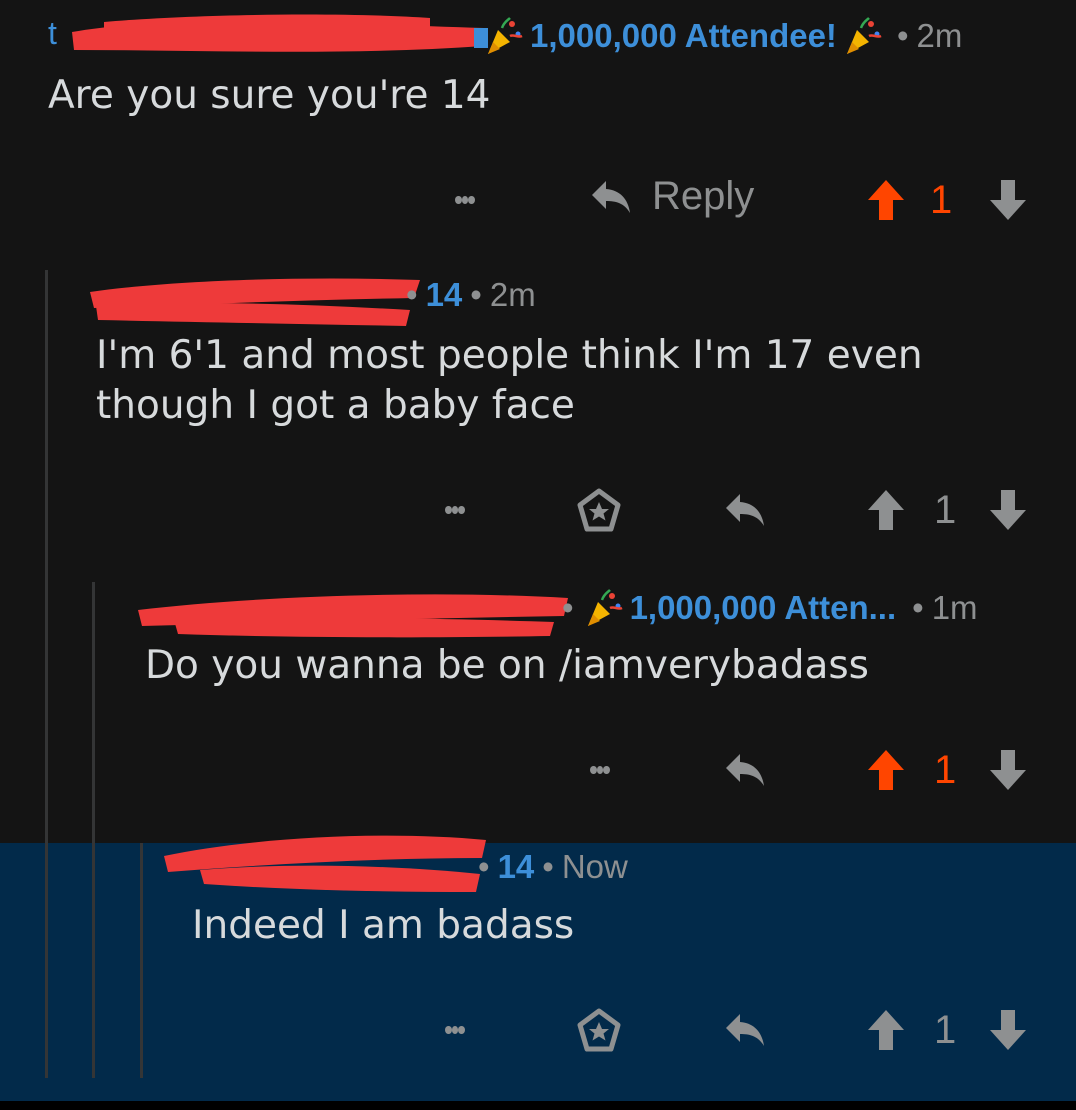  Describe the element at coordinates (538, 1105) in the screenshot. I see `bottom-bar` at that location.